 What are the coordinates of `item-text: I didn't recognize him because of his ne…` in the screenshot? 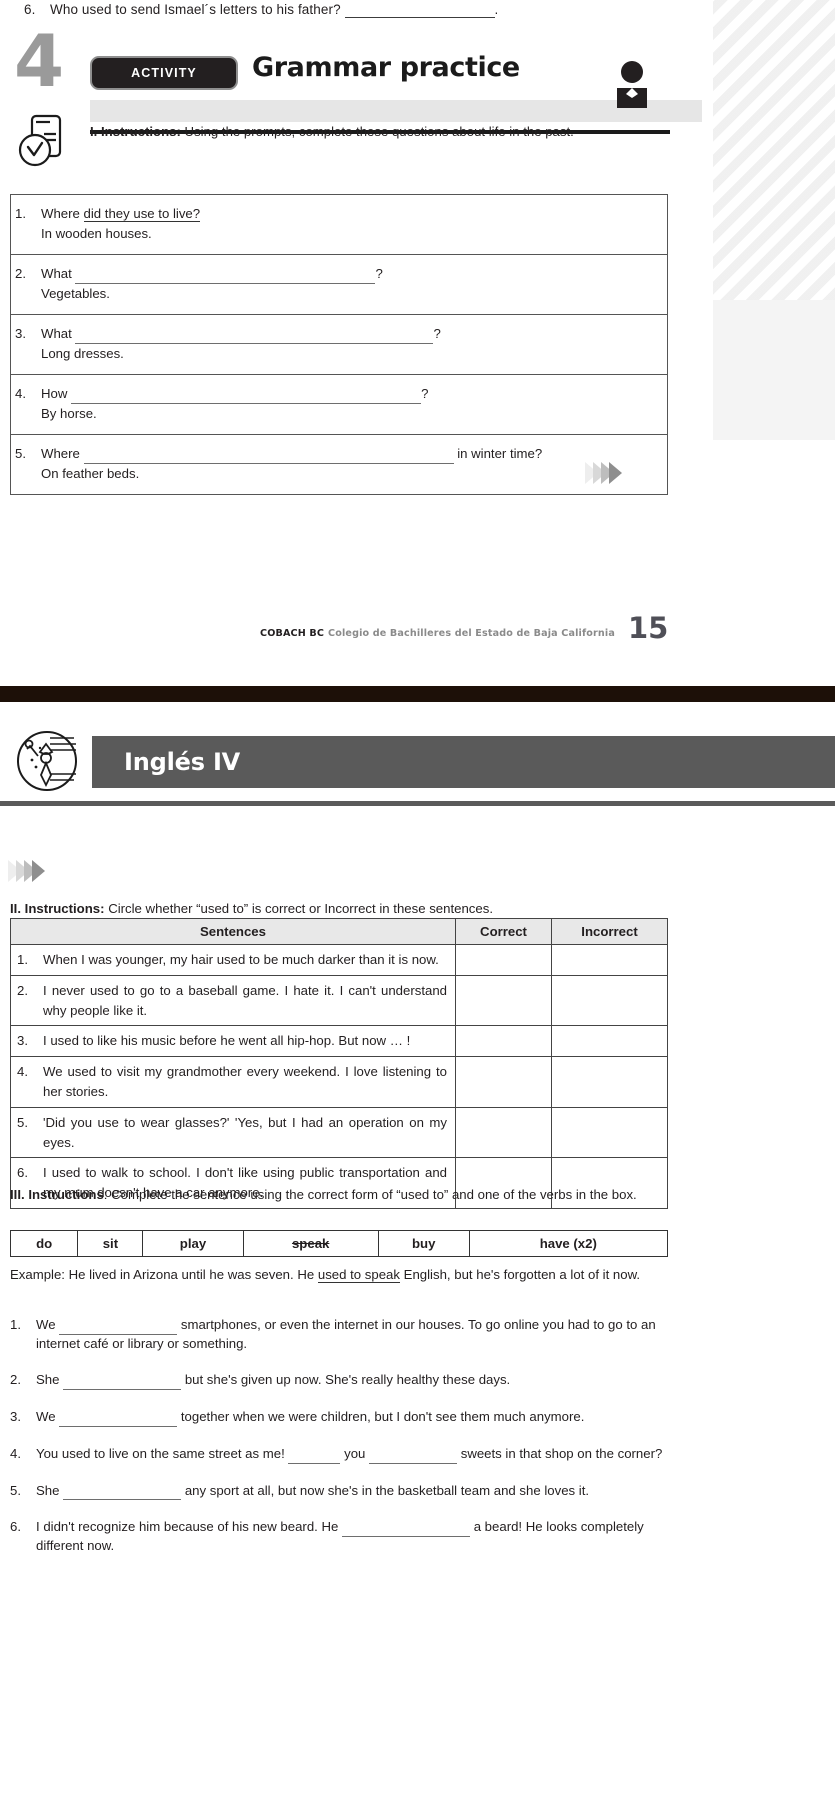 It's located at (354, 1536).